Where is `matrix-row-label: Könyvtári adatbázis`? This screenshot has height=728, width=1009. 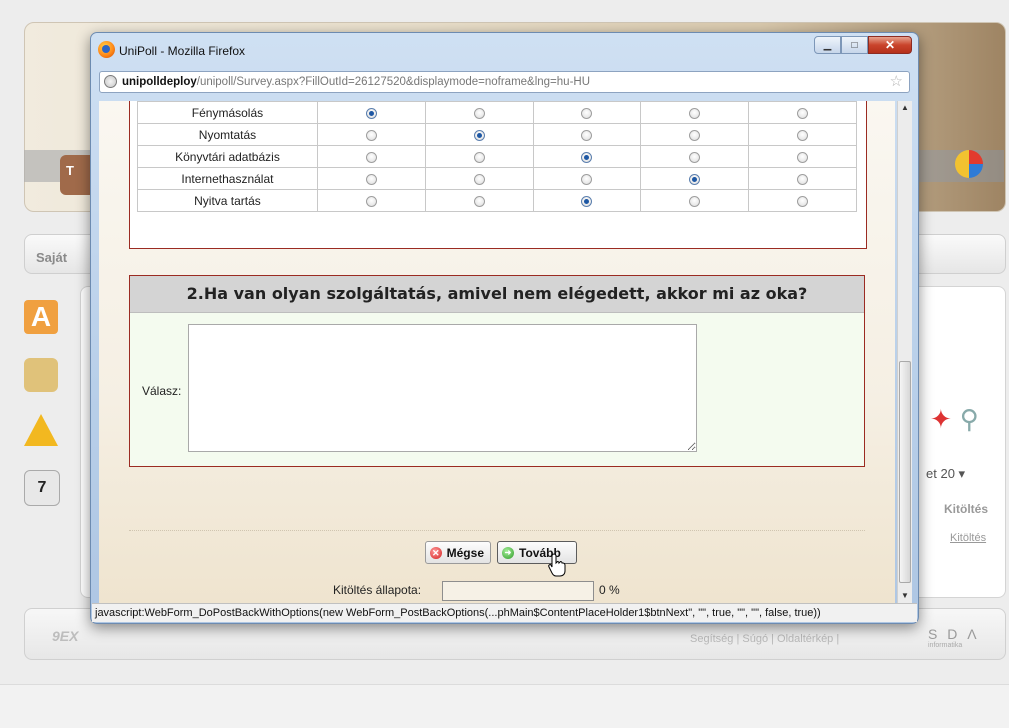
matrix-row-label: Könyvtári adatbázis is located at coordinates (227, 156).